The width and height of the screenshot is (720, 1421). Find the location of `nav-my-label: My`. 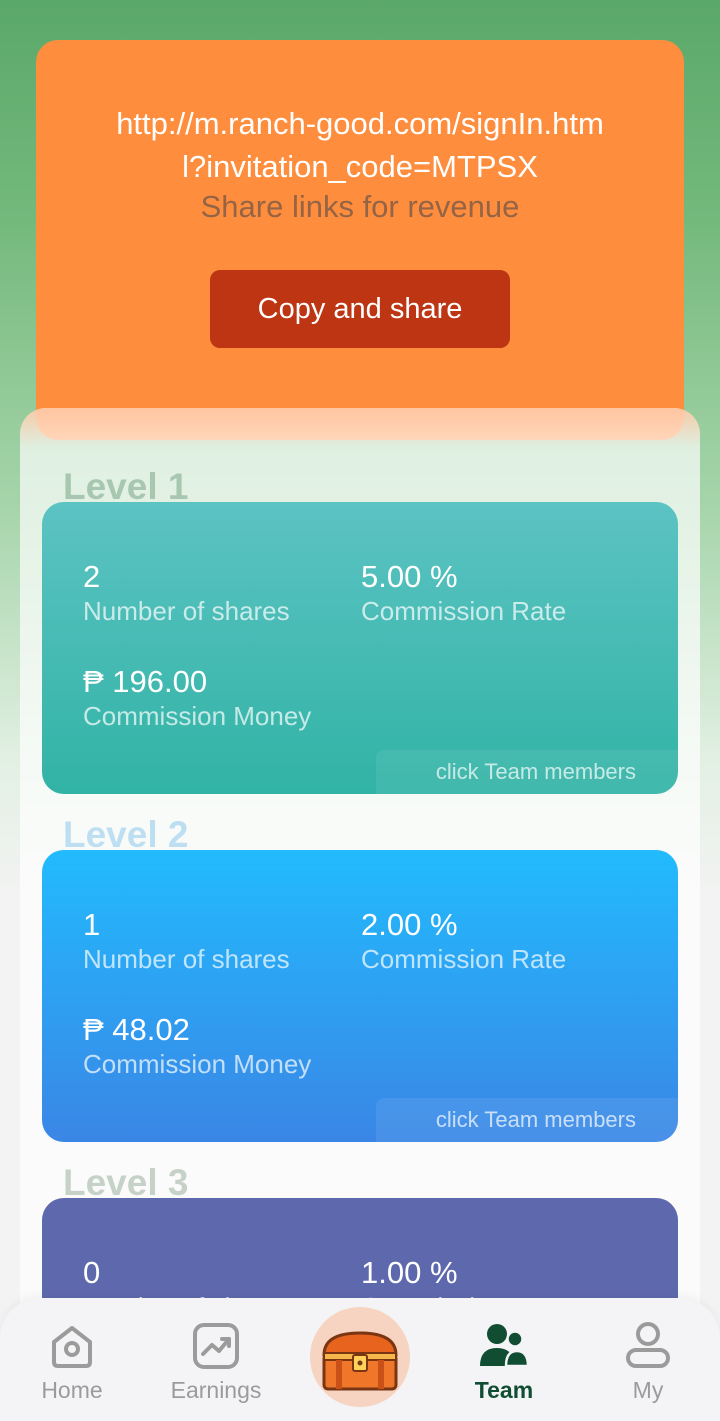

nav-my-label: My is located at coordinates (648, 1390).